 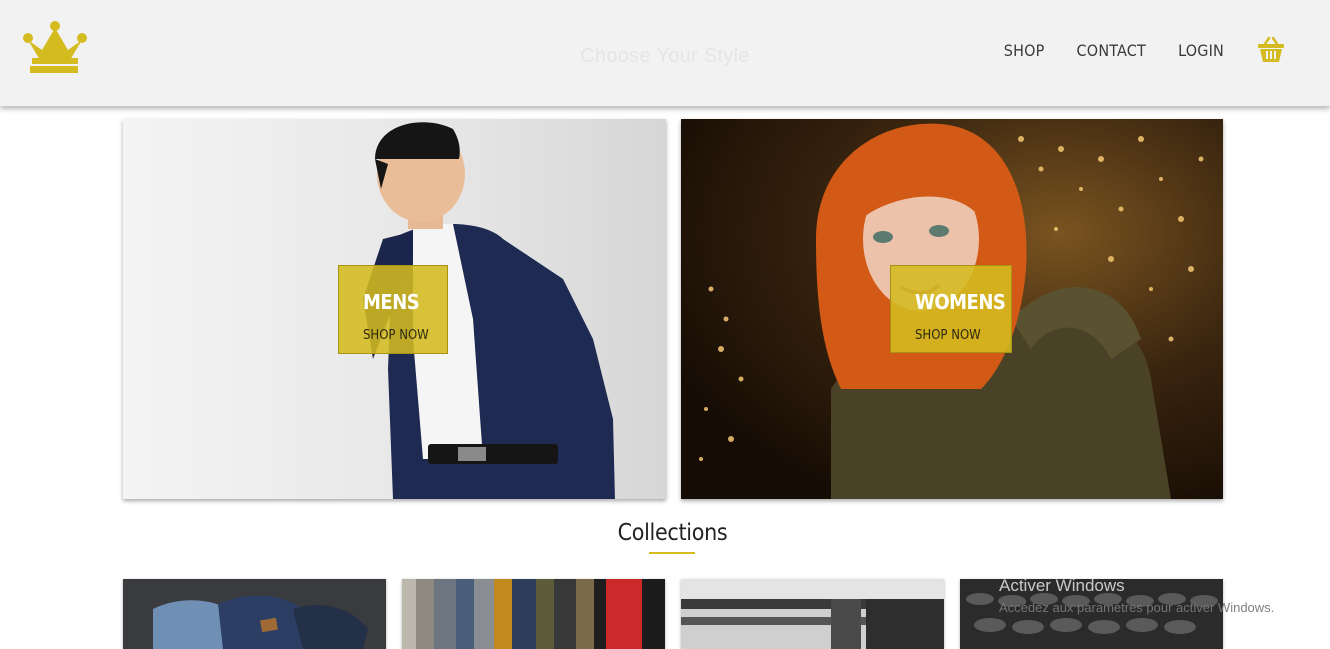 I want to click on mens-title: MENS, so click(x=391, y=302).